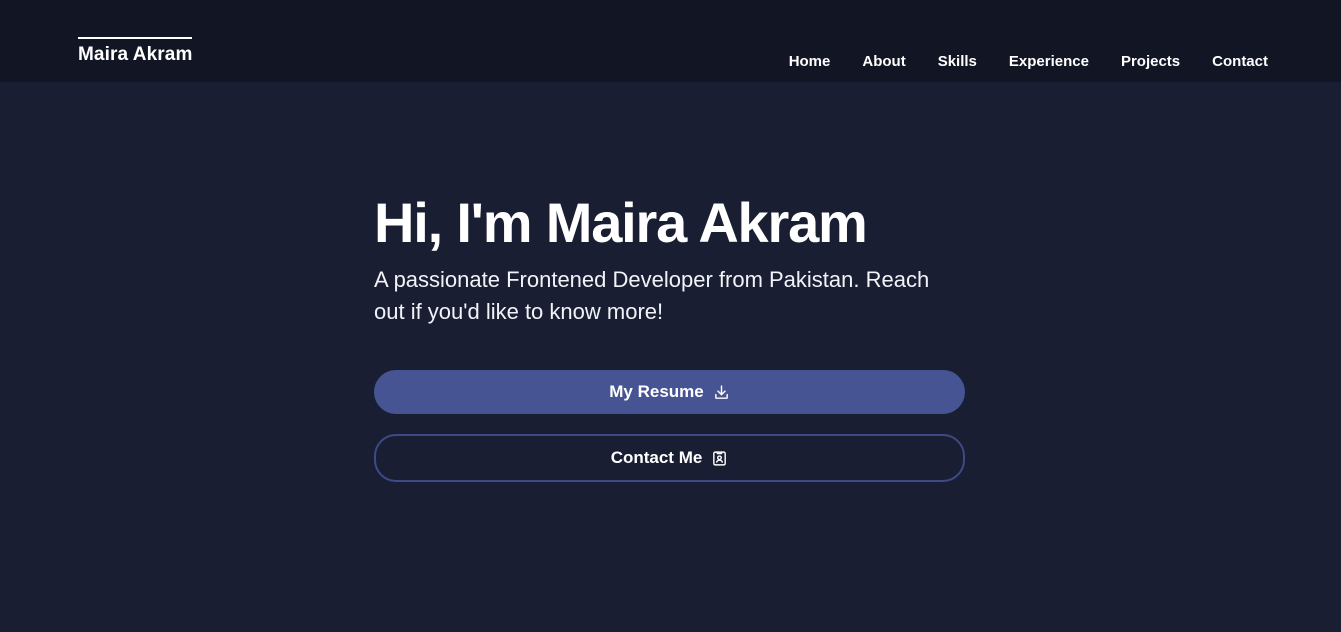 This screenshot has width=1341, height=632. I want to click on contact-me-button-label: Contact Me, so click(656, 457).